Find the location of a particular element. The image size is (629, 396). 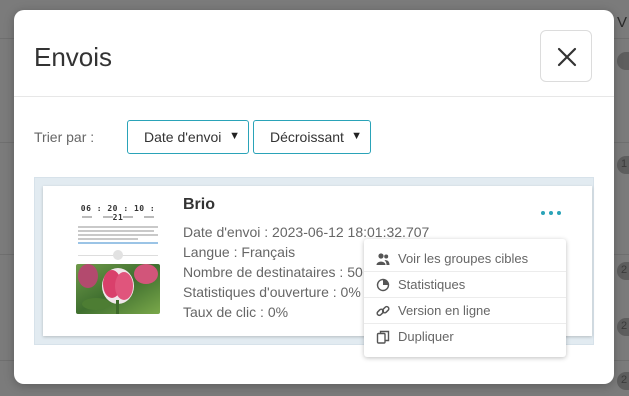

close-button is located at coordinates (566, 56).